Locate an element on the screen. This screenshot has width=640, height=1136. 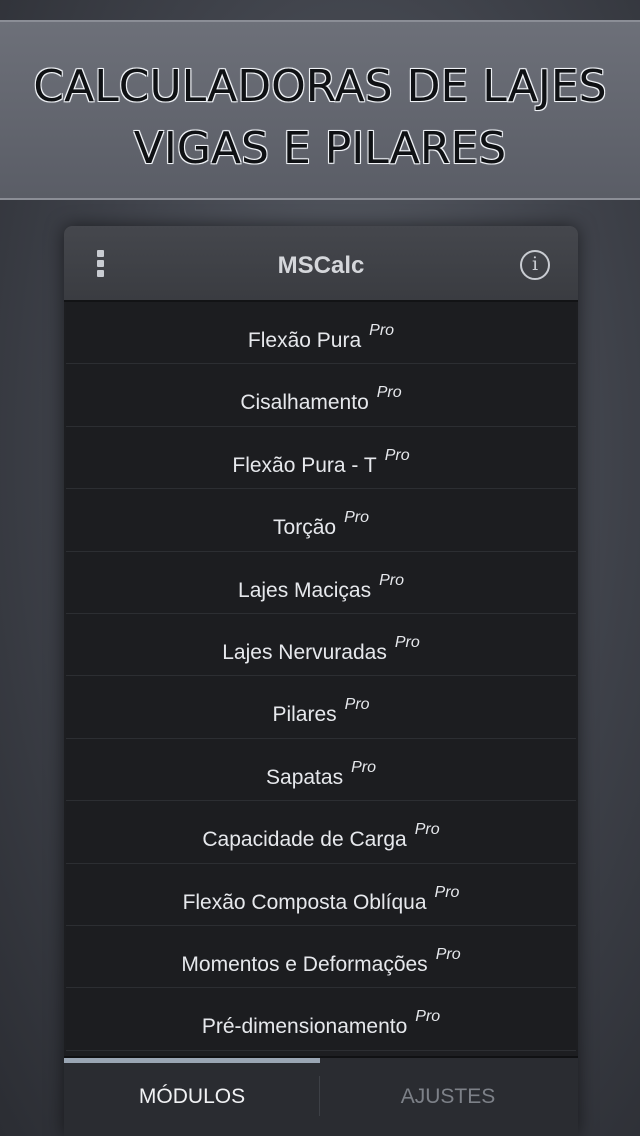
list-item-label: Momentos e Deformações is located at coordinates (304, 964).